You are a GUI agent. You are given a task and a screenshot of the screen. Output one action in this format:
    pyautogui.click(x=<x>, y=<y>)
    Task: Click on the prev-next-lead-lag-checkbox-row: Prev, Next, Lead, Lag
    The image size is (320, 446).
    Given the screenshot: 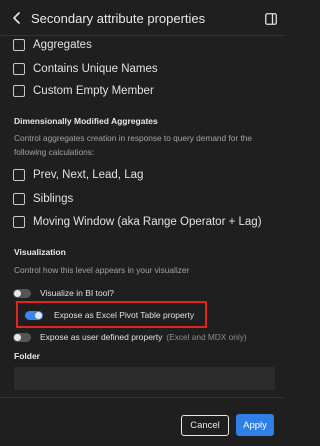 What is the action you would take?
    pyautogui.click(x=78, y=175)
    